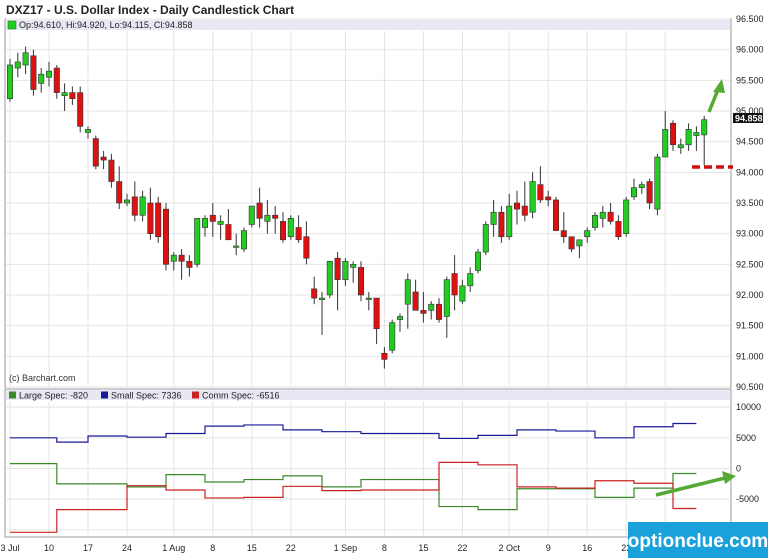 This screenshot has width=768, height=558. I want to click on x-tick-label: 17, so click(88, 548).